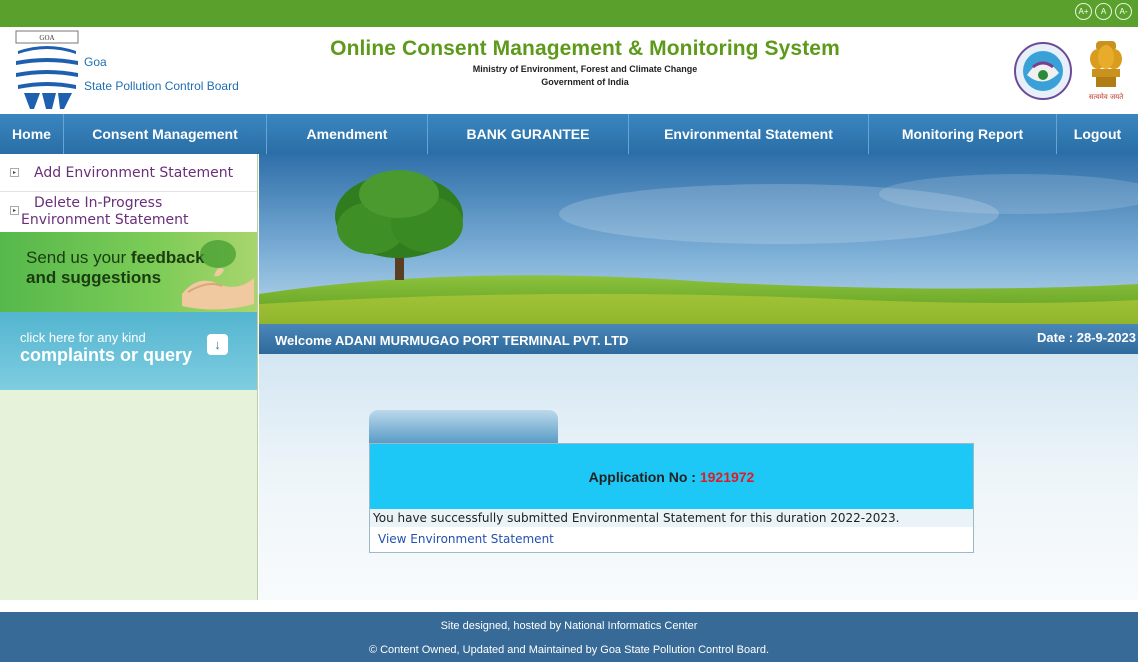 The width and height of the screenshot is (1138, 662). What do you see at coordinates (106, 355) in the screenshot?
I see `complaint-line2: complaints or query` at bounding box center [106, 355].